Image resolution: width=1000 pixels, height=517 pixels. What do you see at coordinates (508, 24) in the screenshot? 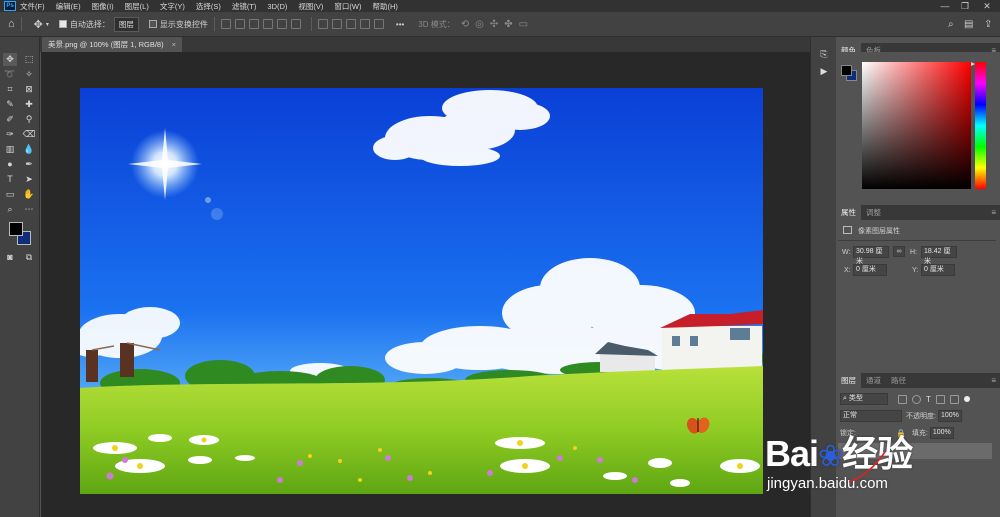
I see `slide-3d-icon: ✤` at bounding box center [508, 24].